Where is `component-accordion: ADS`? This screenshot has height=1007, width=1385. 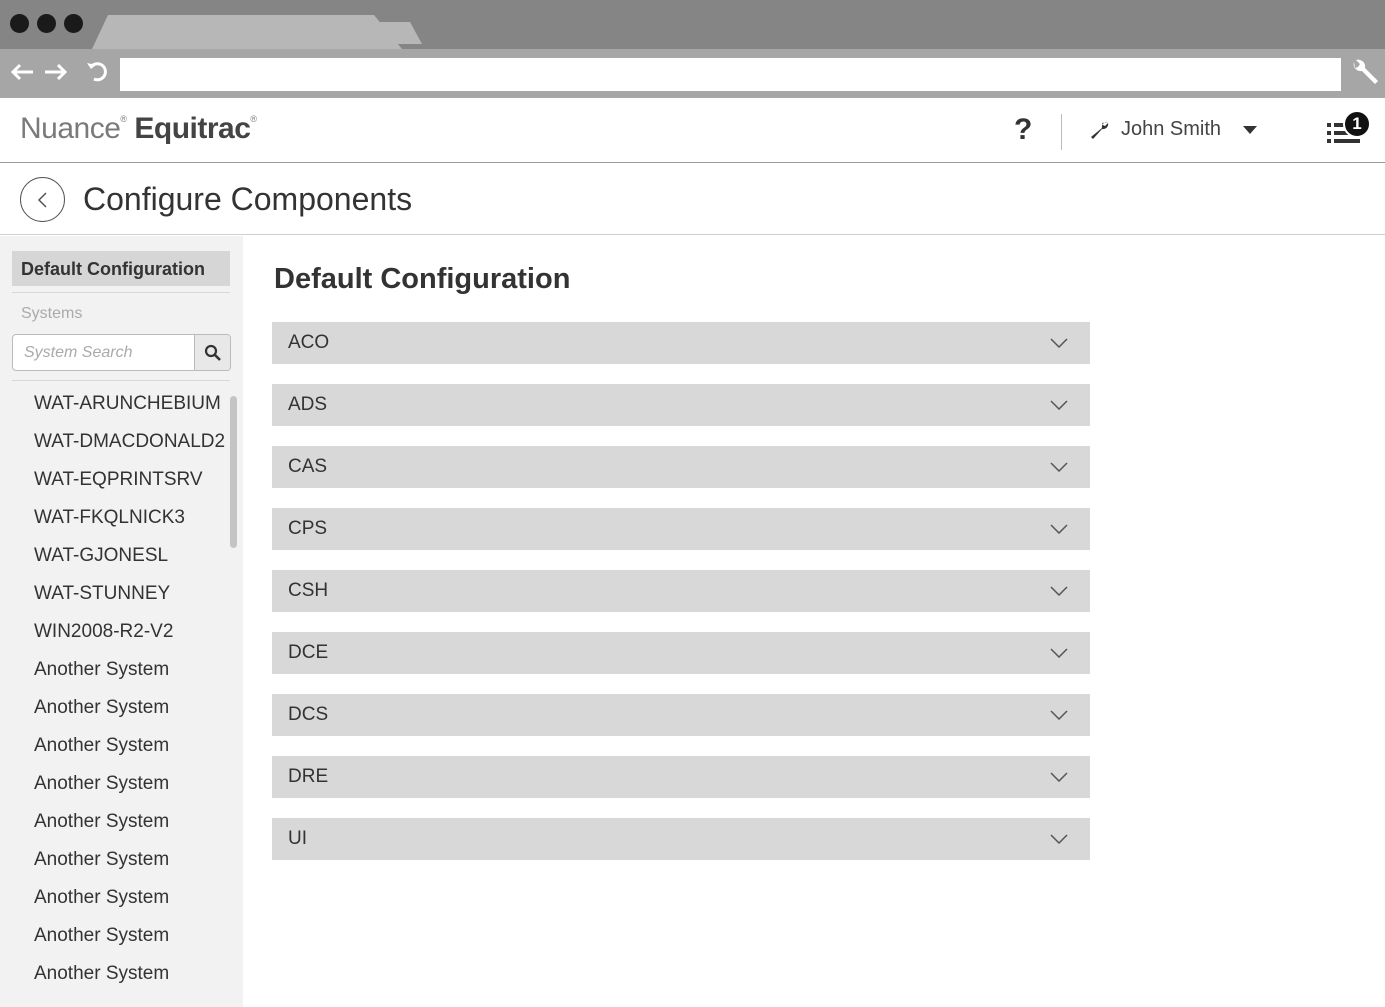
component-accordion: ADS is located at coordinates (681, 405).